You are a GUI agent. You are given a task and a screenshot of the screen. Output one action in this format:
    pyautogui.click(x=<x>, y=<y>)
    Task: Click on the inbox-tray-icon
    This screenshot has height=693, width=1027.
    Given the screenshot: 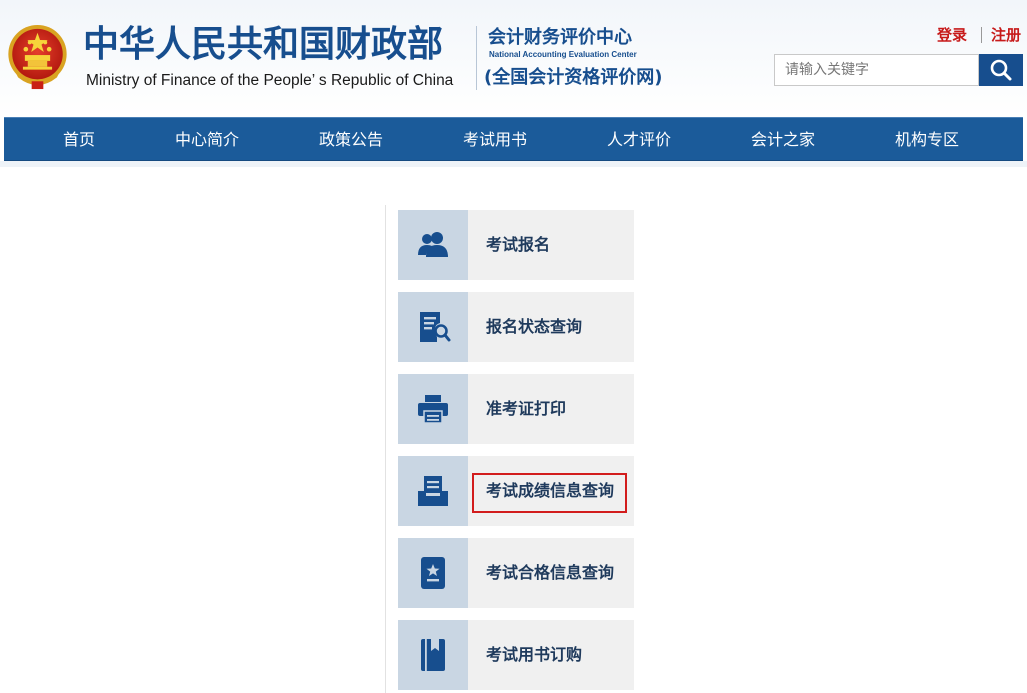 What is the action you would take?
    pyautogui.click(x=433, y=491)
    